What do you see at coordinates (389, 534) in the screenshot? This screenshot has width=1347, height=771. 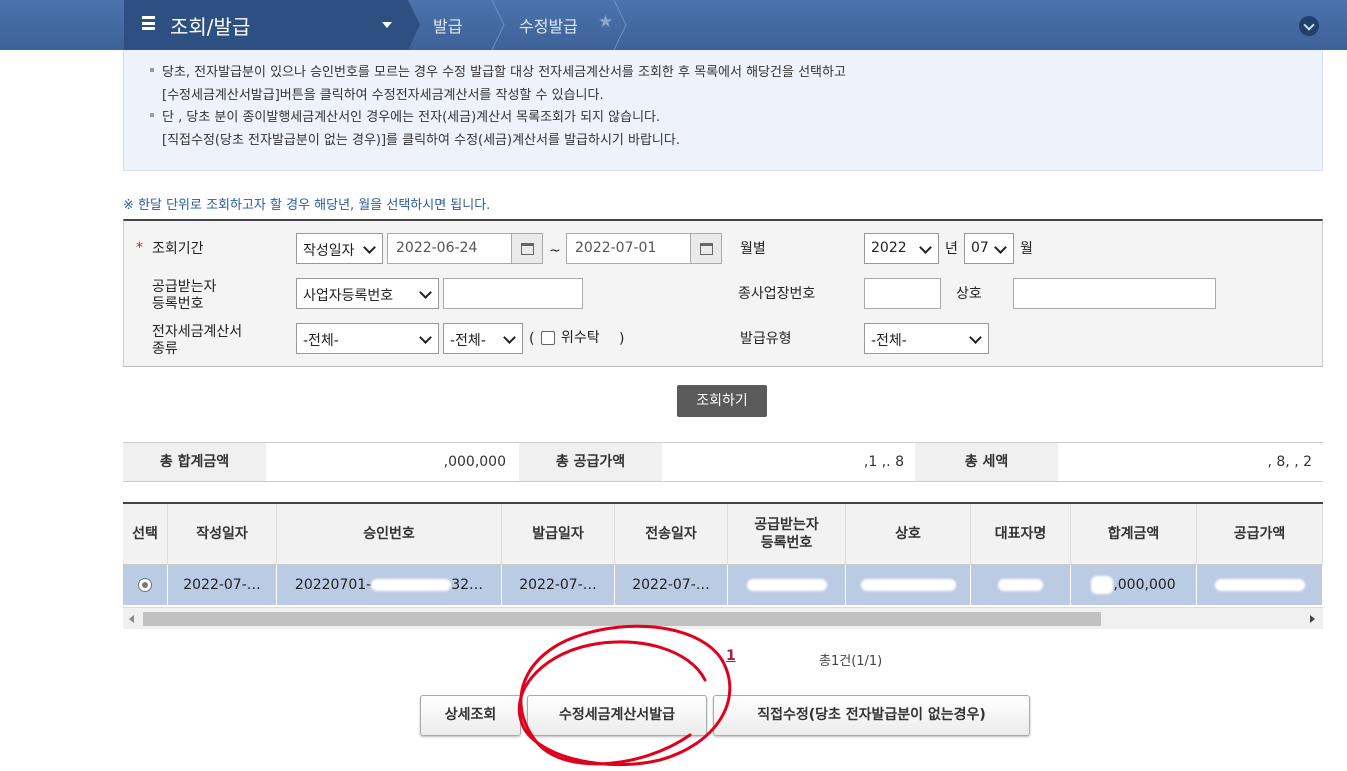 I see `column-header: 승인번호` at bounding box center [389, 534].